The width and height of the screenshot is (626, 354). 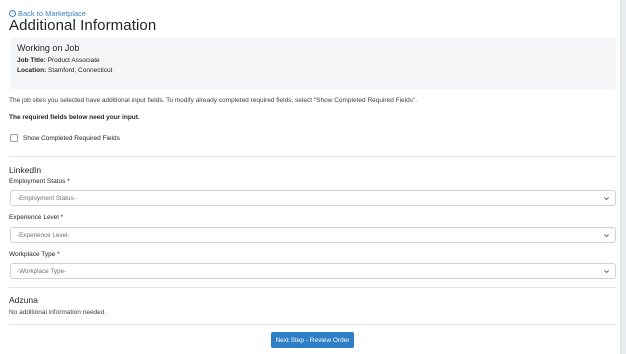 What do you see at coordinates (71, 138) in the screenshot?
I see `show-completed-label: Show Completed Required Fields` at bounding box center [71, 138].